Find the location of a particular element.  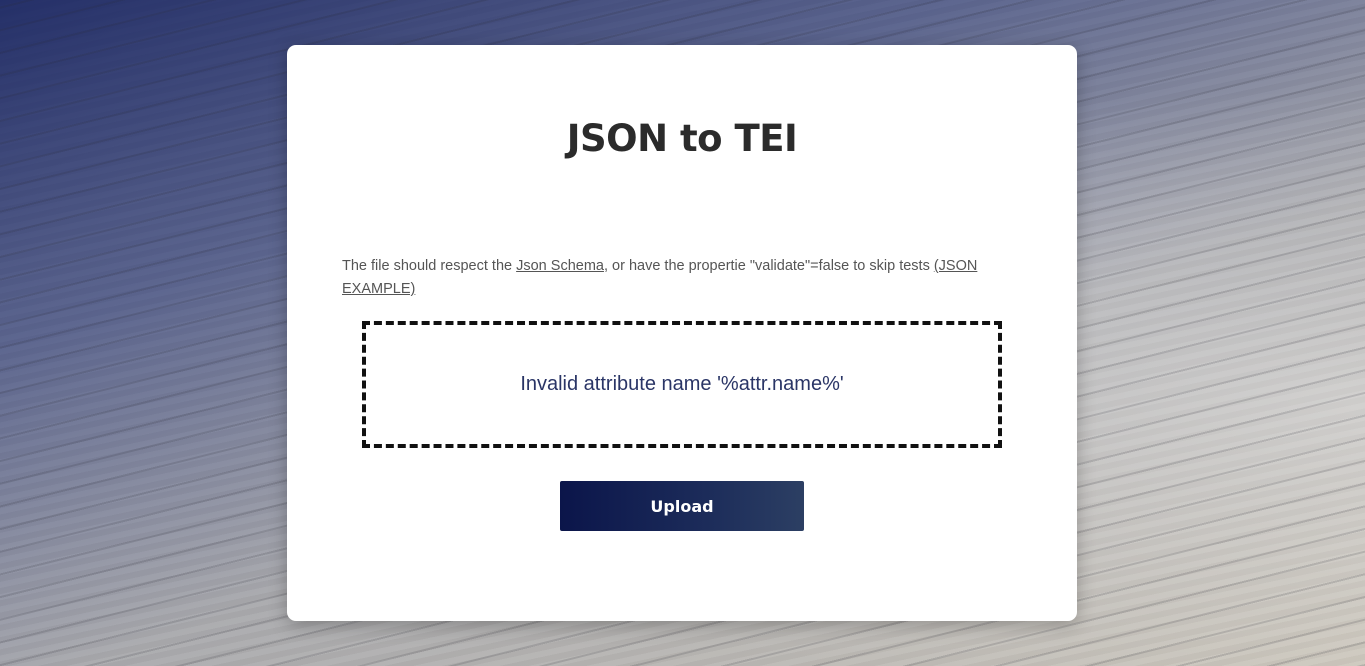

info-text-before: The file should respect the is located at coordinates (429, 266).